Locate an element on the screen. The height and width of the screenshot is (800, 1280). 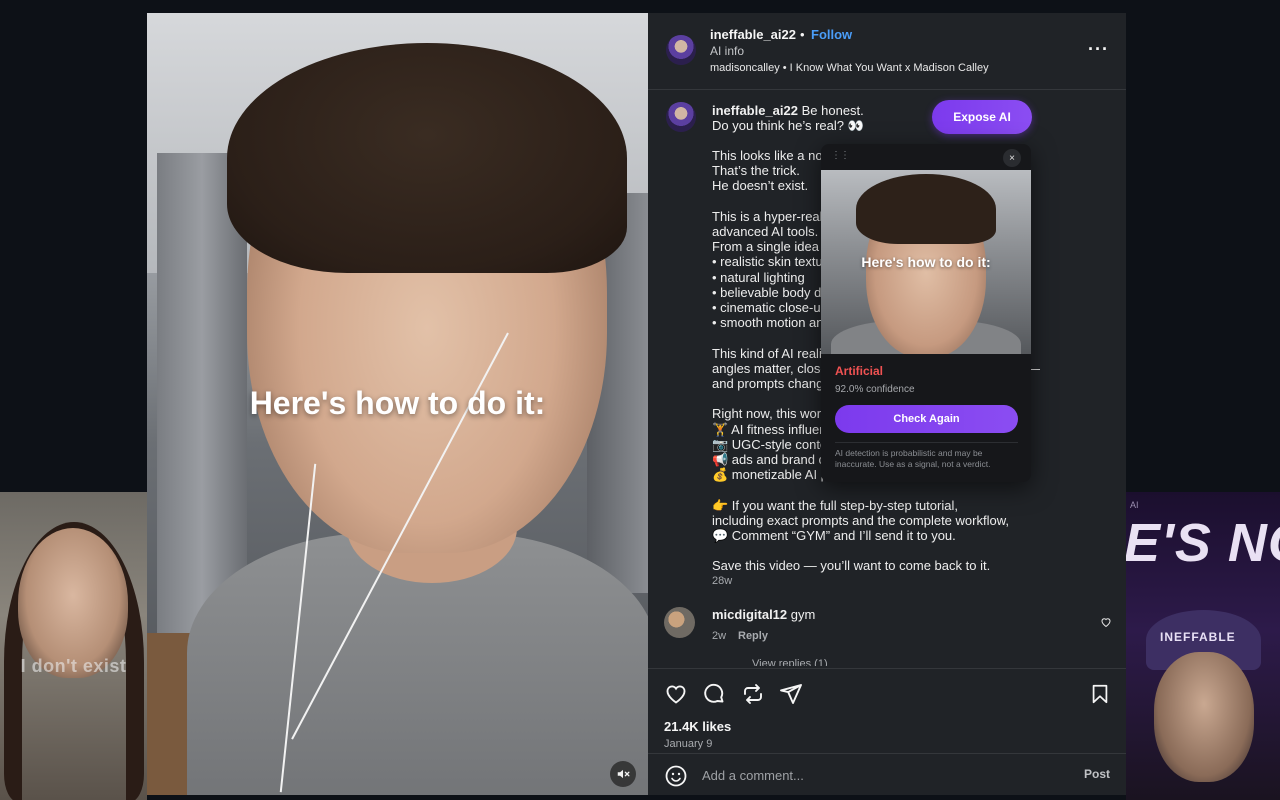
caption-second-line: Do you think he’s real? 👀 is located at coordinates (788, 125).